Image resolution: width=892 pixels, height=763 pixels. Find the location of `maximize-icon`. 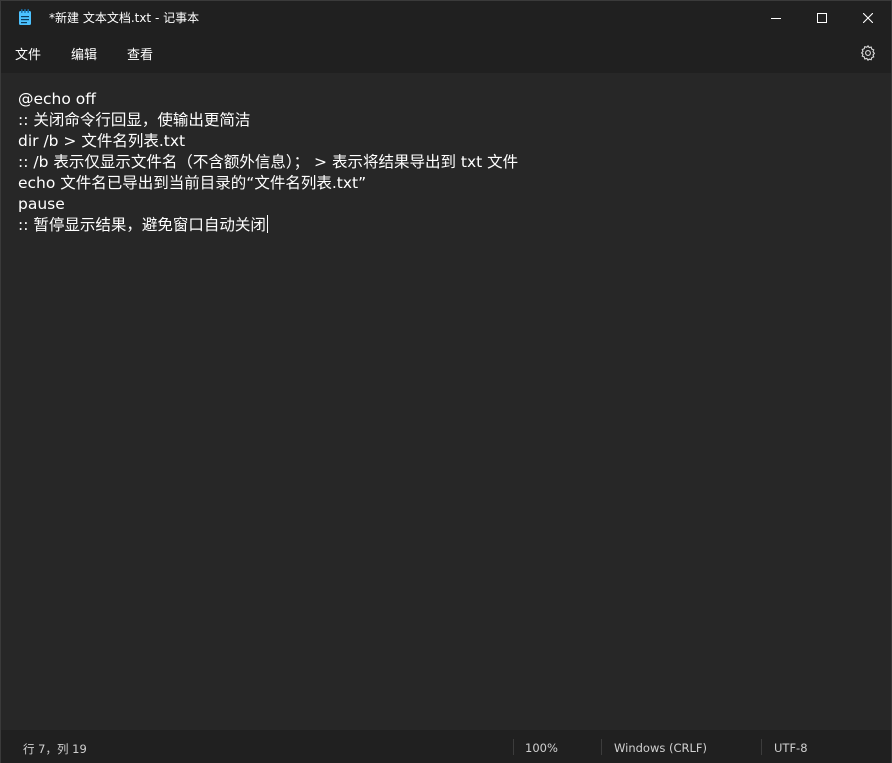

maximize-icon is located at coordinates (822, 17).